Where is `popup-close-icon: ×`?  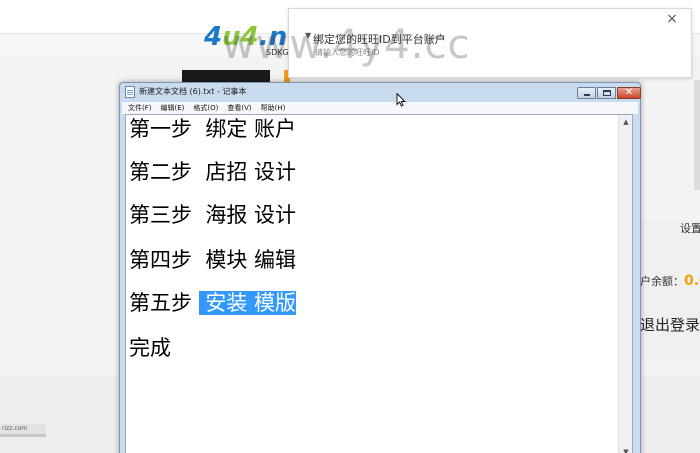
popup-close-icon: × is located at coordinates (672, 19).